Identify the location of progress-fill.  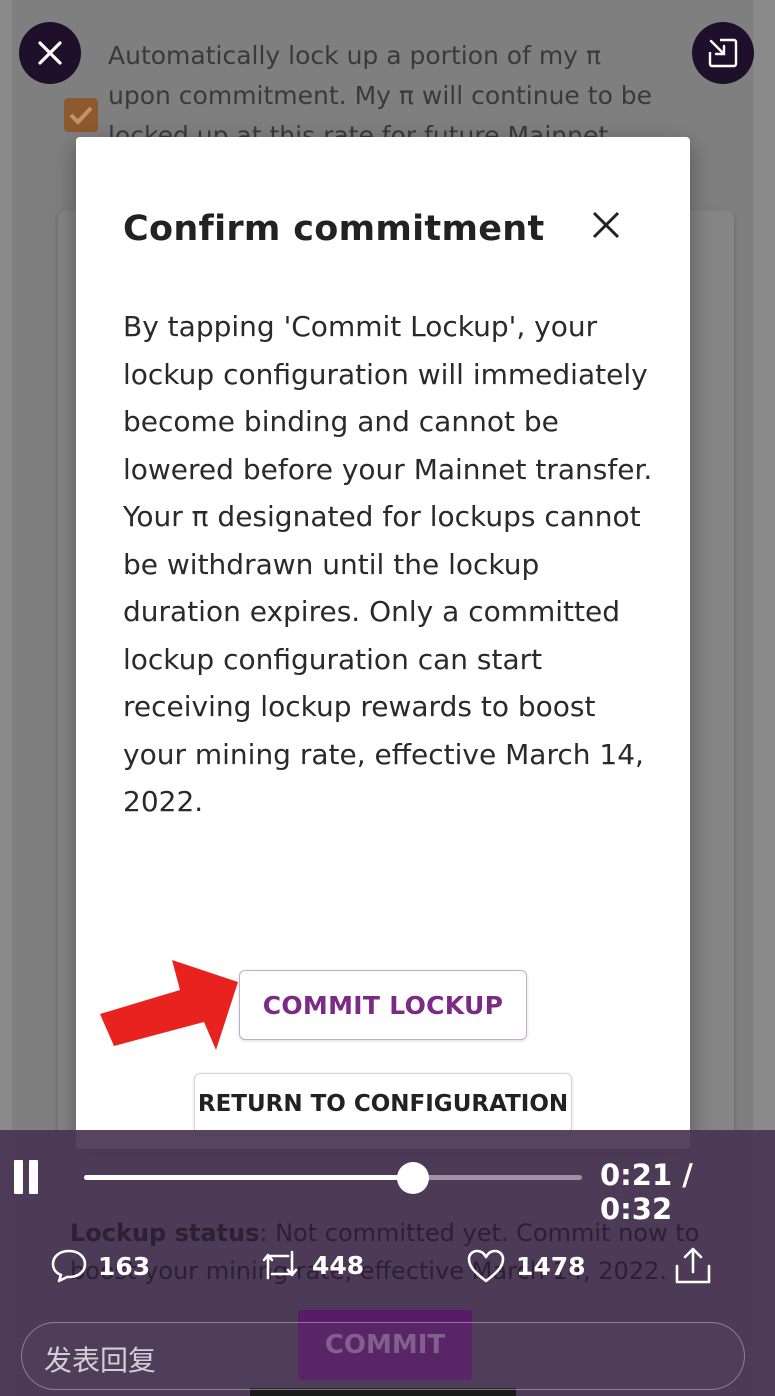
(248, 1177).